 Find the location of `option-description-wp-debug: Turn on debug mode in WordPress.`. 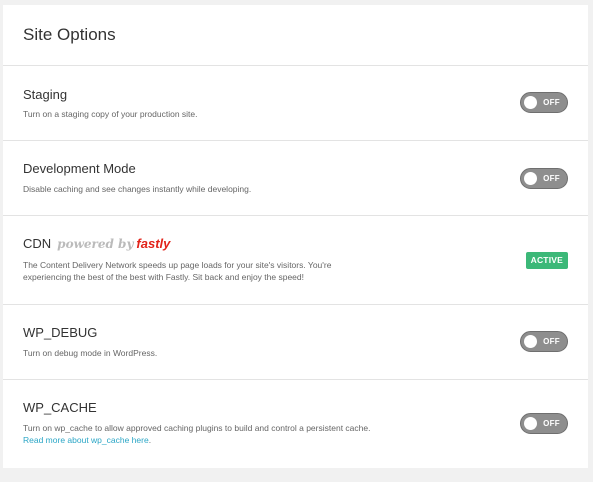

option-description-wp-debug: Turn on debug mode in WordPress. is located at coordinates (90, 353).